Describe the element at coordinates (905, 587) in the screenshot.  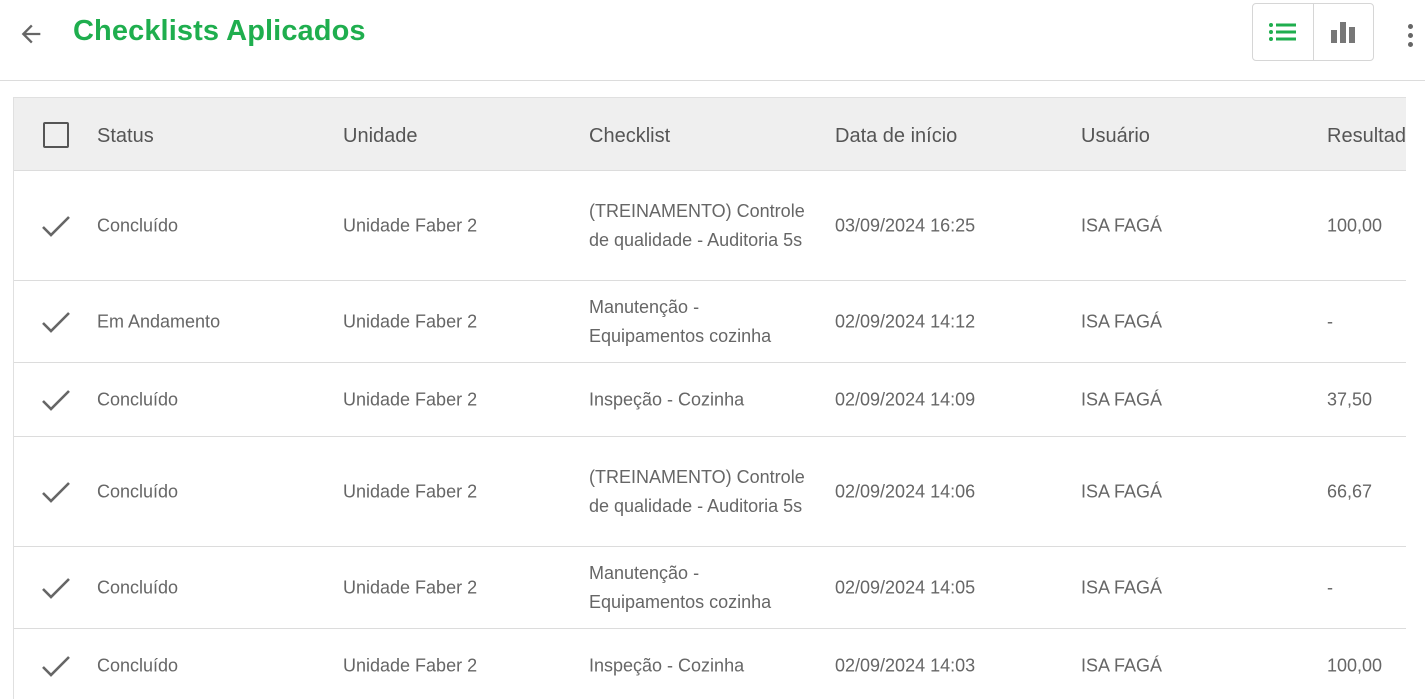
I see `date-cell: 02/09/2024 14:05` at that location.